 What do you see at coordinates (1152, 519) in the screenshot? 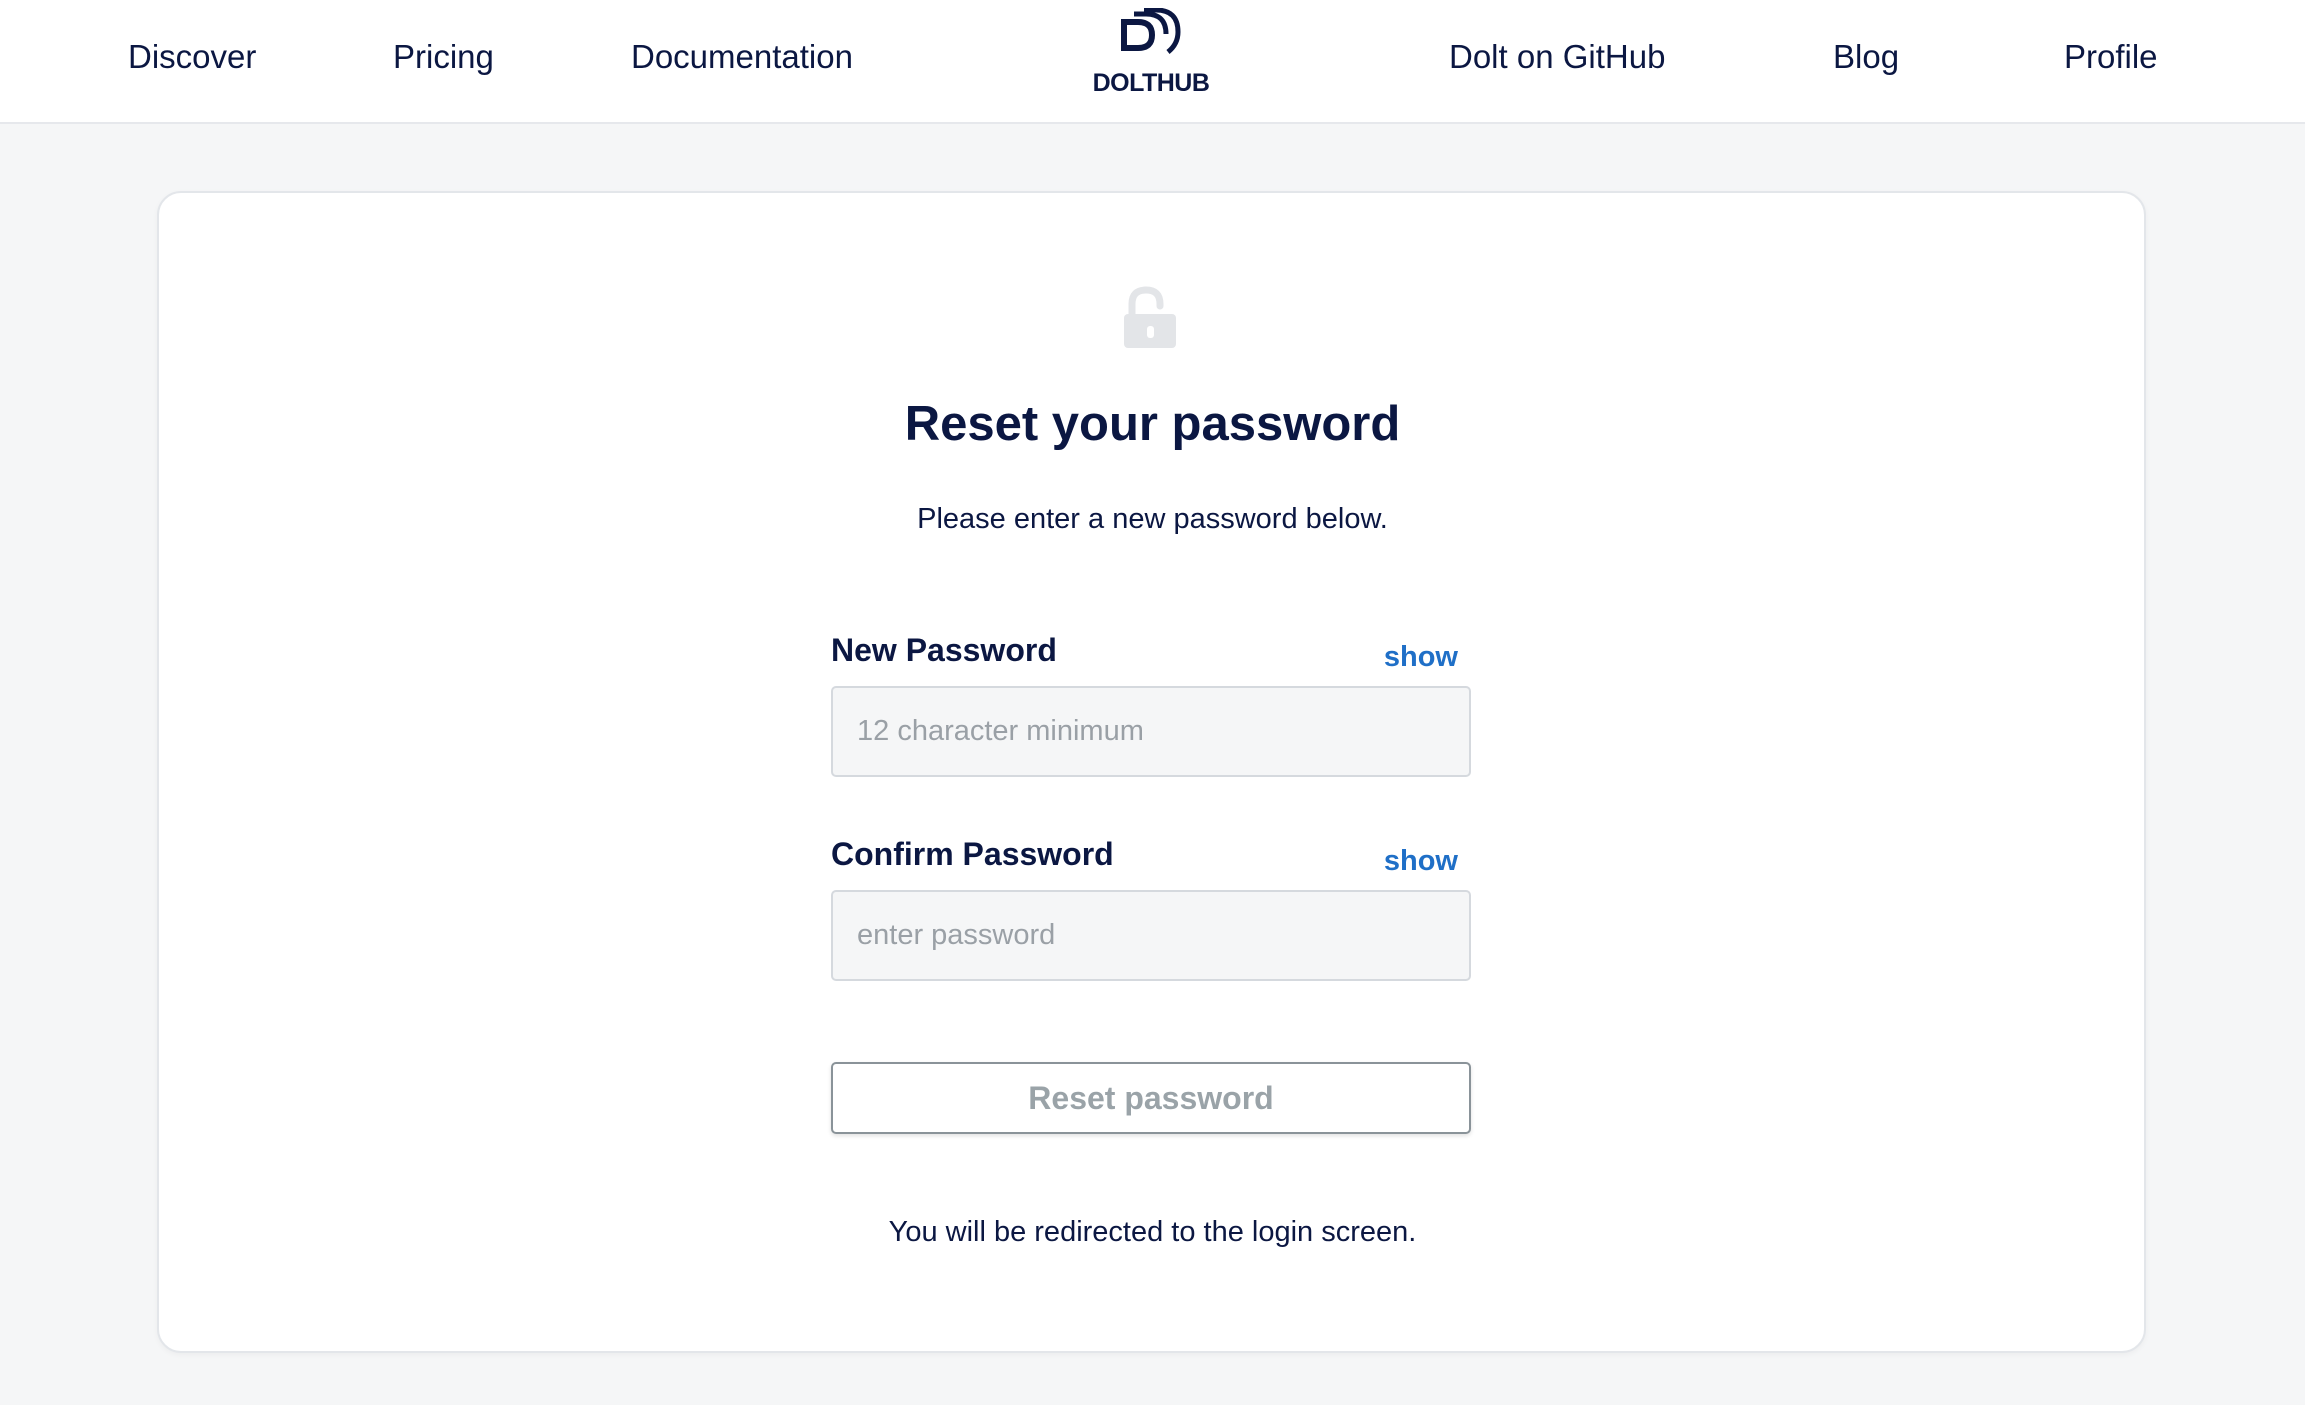
I see `page-subtitle: Please enter a new password below.` at bounding box center [1152, 519].